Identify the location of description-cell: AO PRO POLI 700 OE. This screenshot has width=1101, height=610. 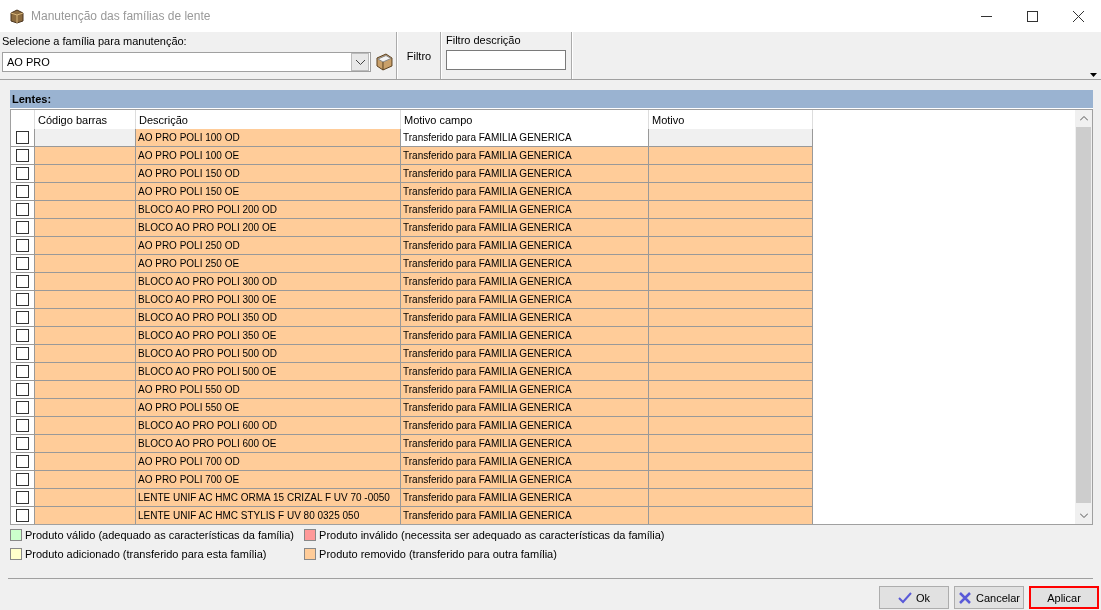
(268, 480).